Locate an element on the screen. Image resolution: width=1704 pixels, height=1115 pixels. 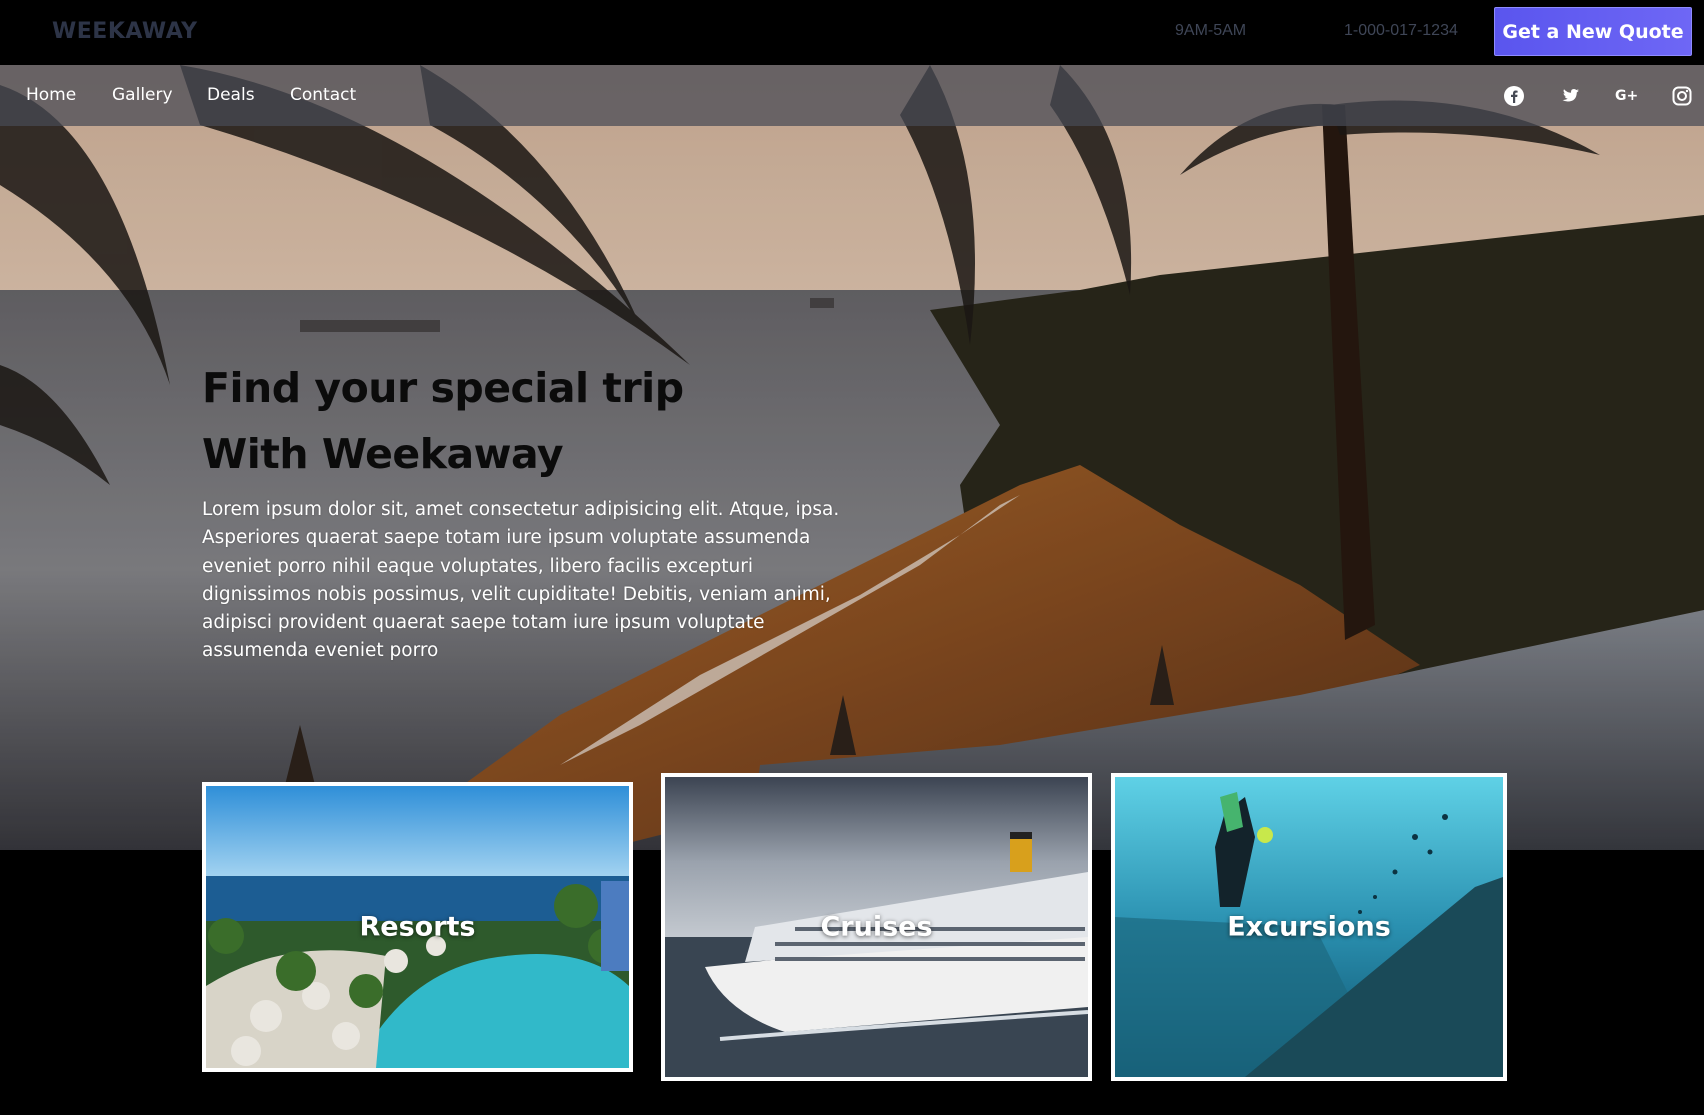
instagram-icon is located at coordinates (1682, 96).